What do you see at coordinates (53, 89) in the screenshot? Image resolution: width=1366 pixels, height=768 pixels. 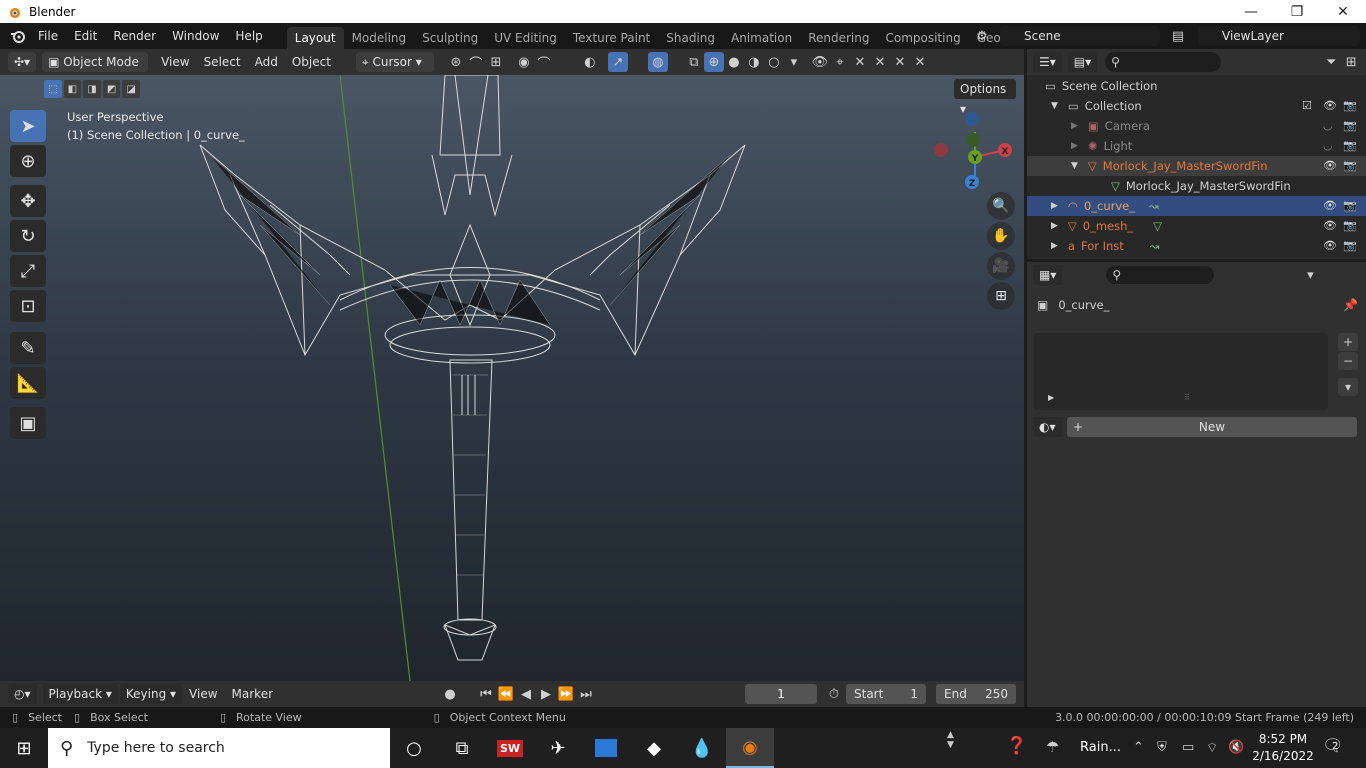 I see `select-new-icon: ⬚` at bounding box center [53, 89].